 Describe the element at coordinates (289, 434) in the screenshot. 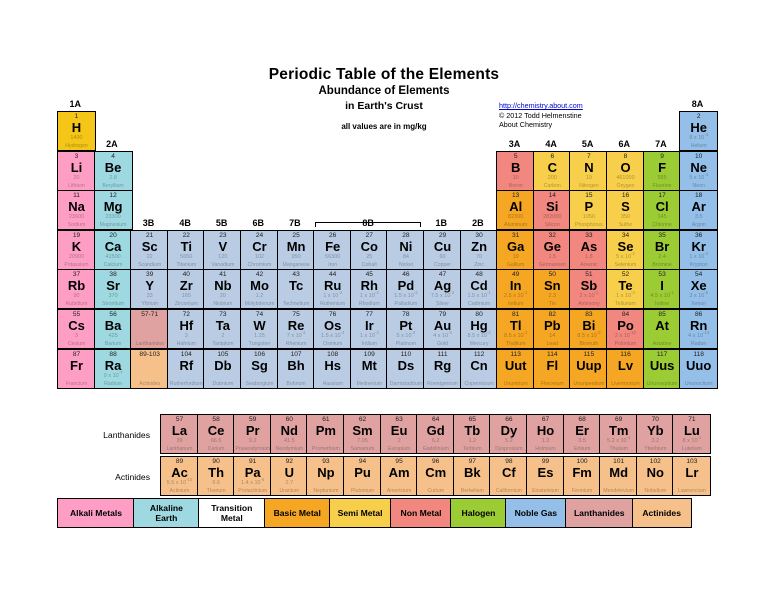

I see `element-cell-nd: 60 Nd 41.5 Neodymium` at that location.